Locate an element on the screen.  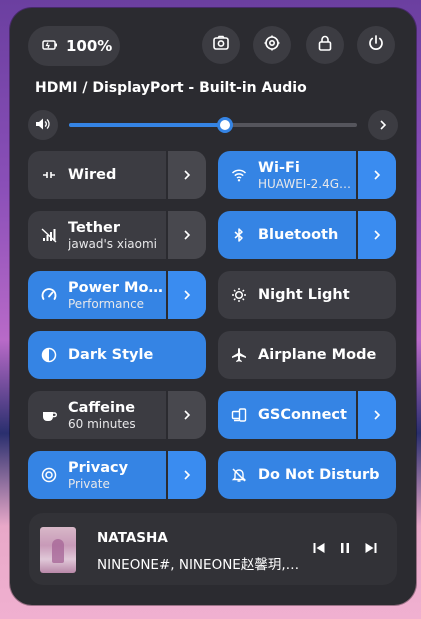
screenshot-button is located at coordinates (221, 45).